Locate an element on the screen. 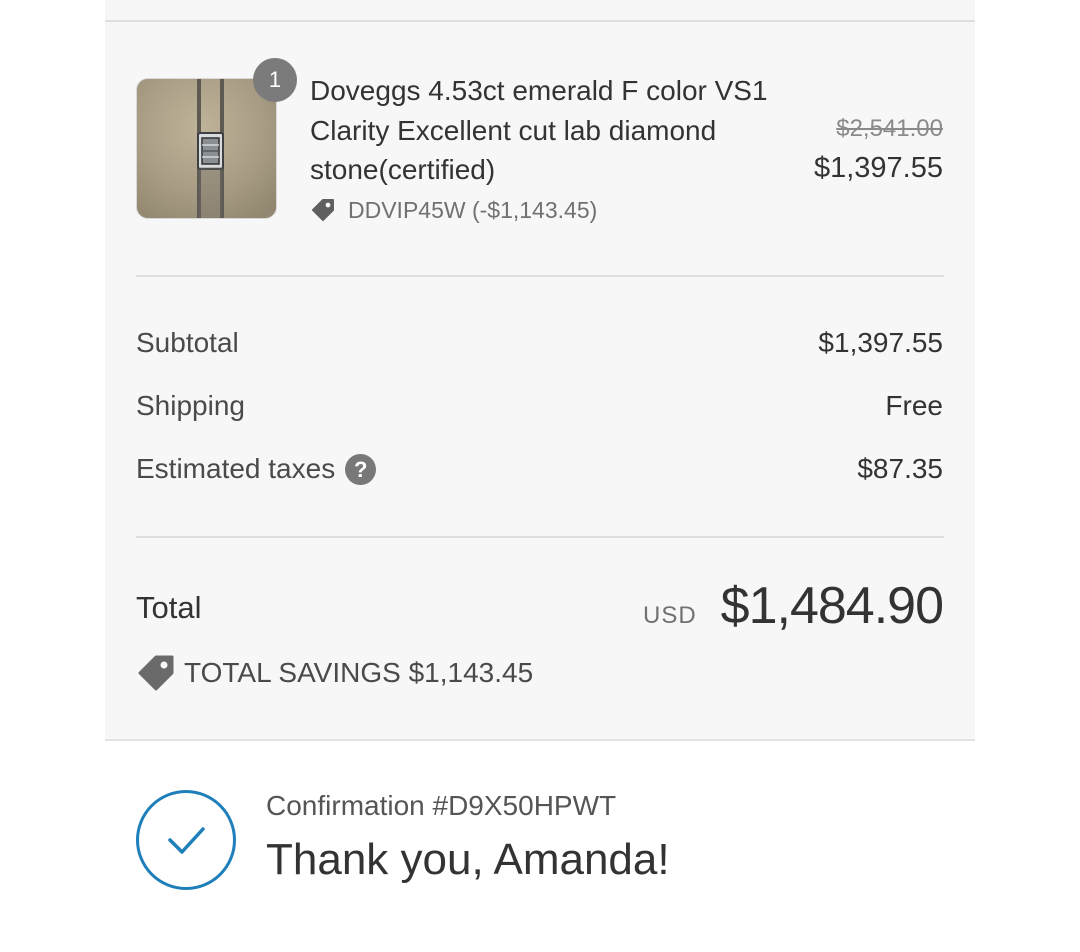  discount-code-text: DDVIP45W (-$1,143.45) is located at coordinates (473, 209).